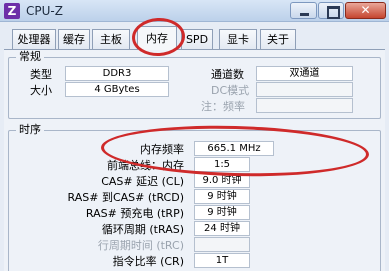 The image size is (389, 271). I want to click on timing-value-tras: 24 时钟, so click(222, 228).